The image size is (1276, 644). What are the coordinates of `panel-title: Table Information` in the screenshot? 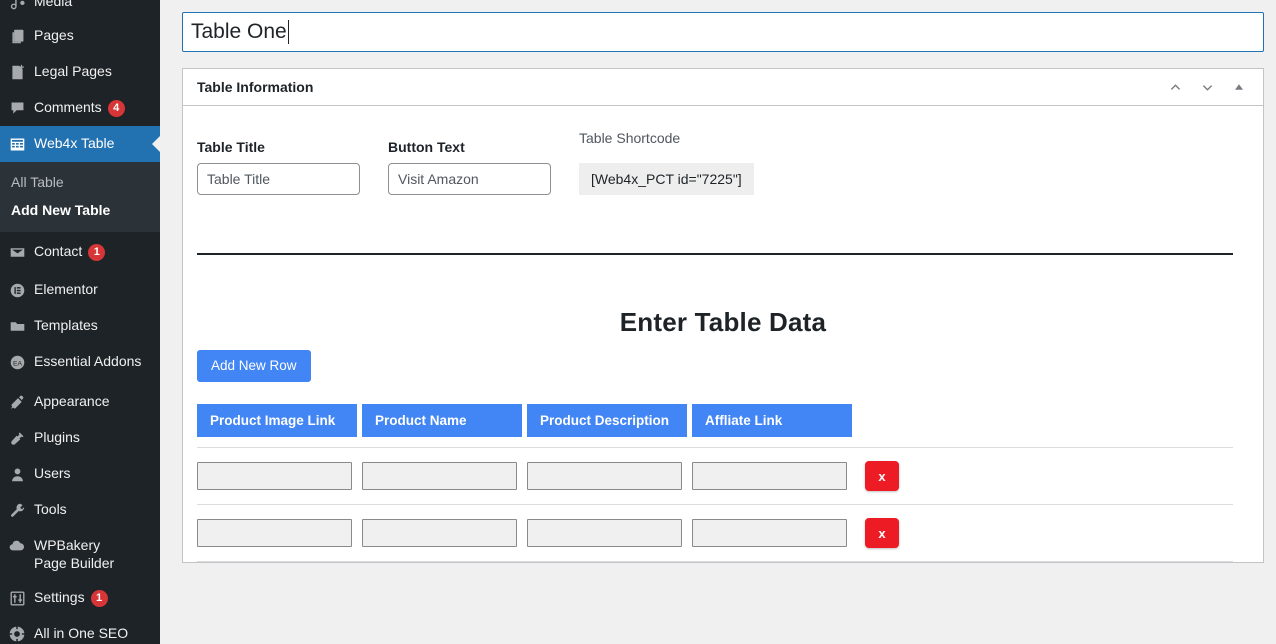 It's located at (255, 87).